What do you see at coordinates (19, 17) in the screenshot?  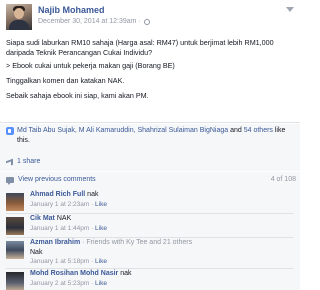 I see `author-avatar` at bounding box center [19, 17].